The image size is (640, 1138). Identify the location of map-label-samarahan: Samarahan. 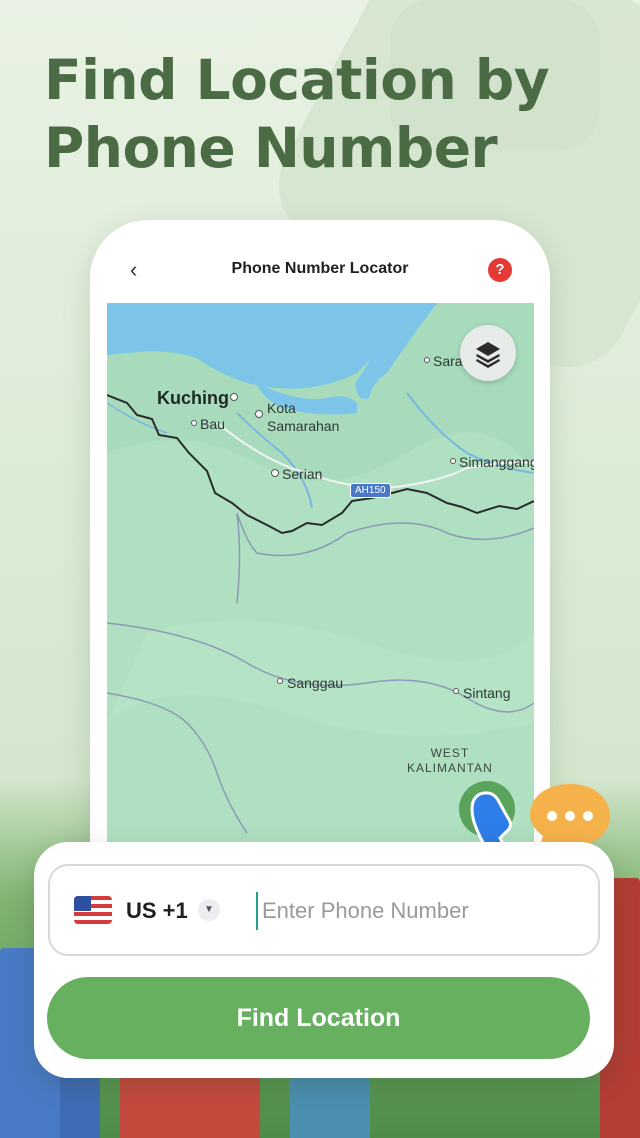
(303, 426).